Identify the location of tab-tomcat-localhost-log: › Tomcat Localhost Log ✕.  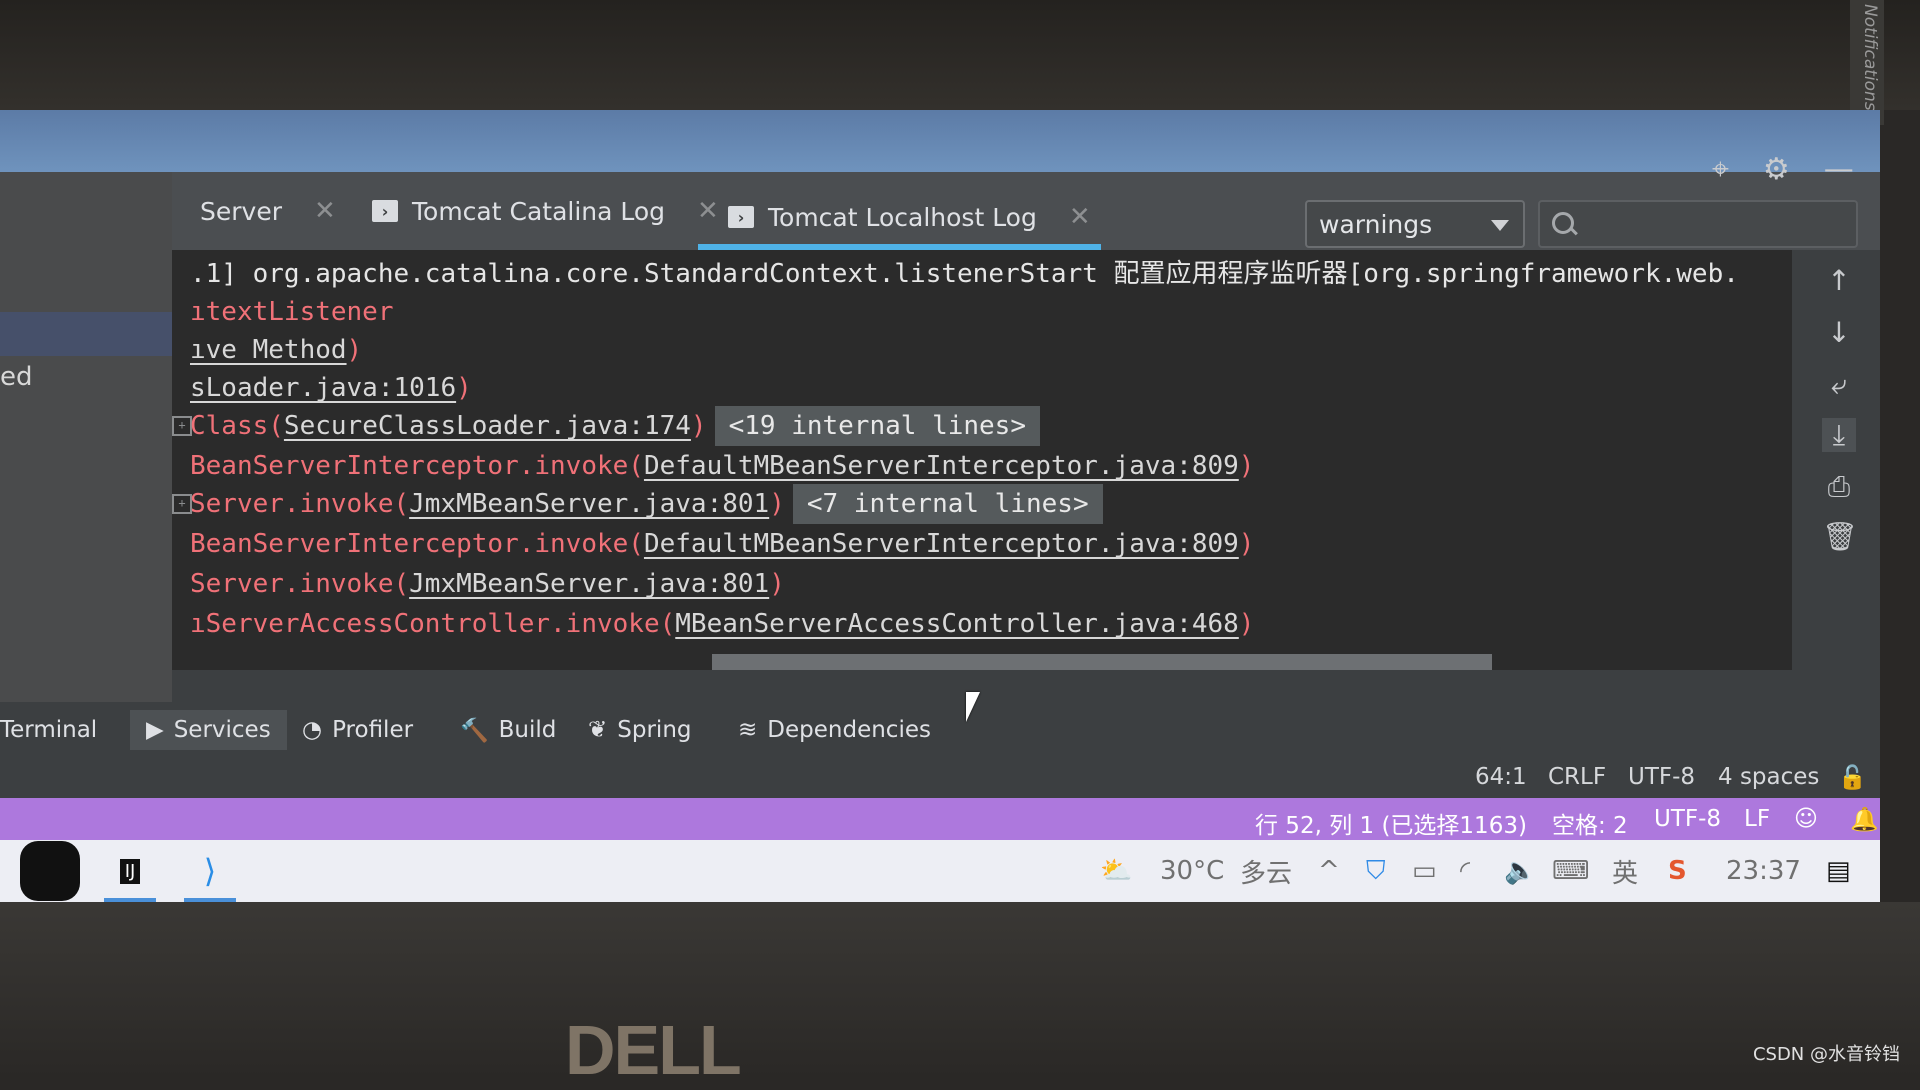
(899, 222).